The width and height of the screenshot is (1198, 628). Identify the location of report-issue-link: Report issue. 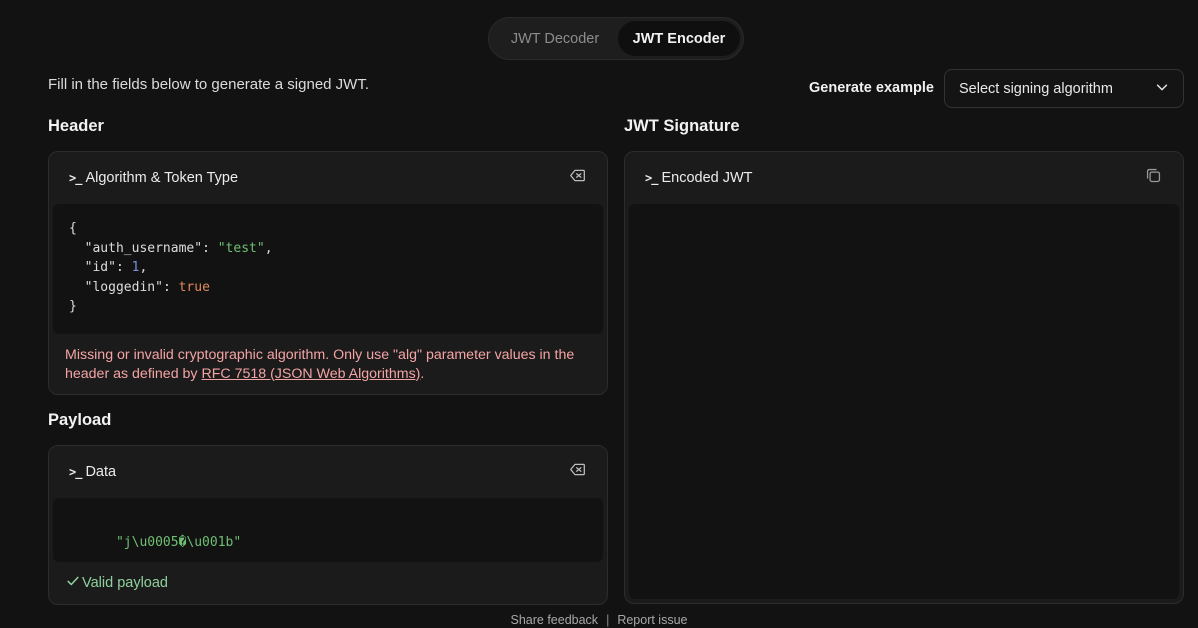
(652, 620).